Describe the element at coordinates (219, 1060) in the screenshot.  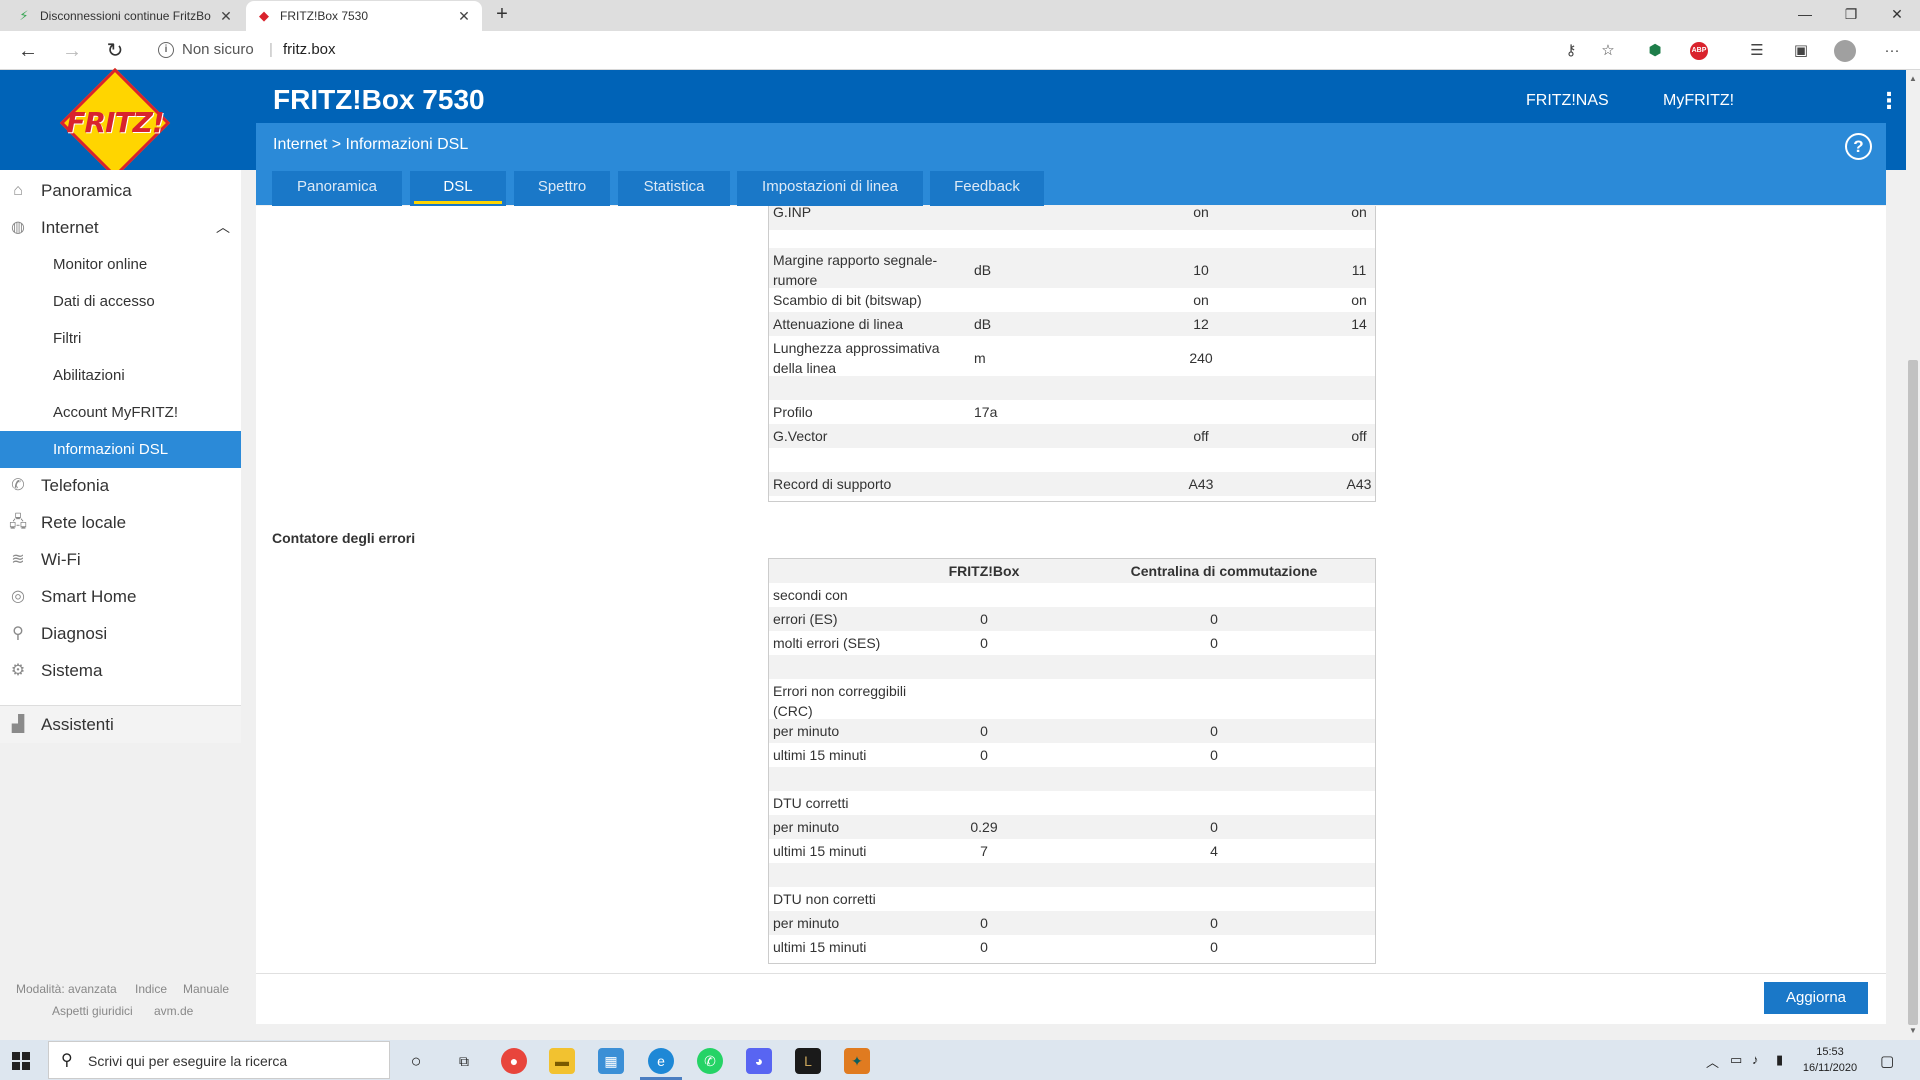
I see `taskbar-search: ⚲ Scrivi qui per eseguire la ricerca` at that location.